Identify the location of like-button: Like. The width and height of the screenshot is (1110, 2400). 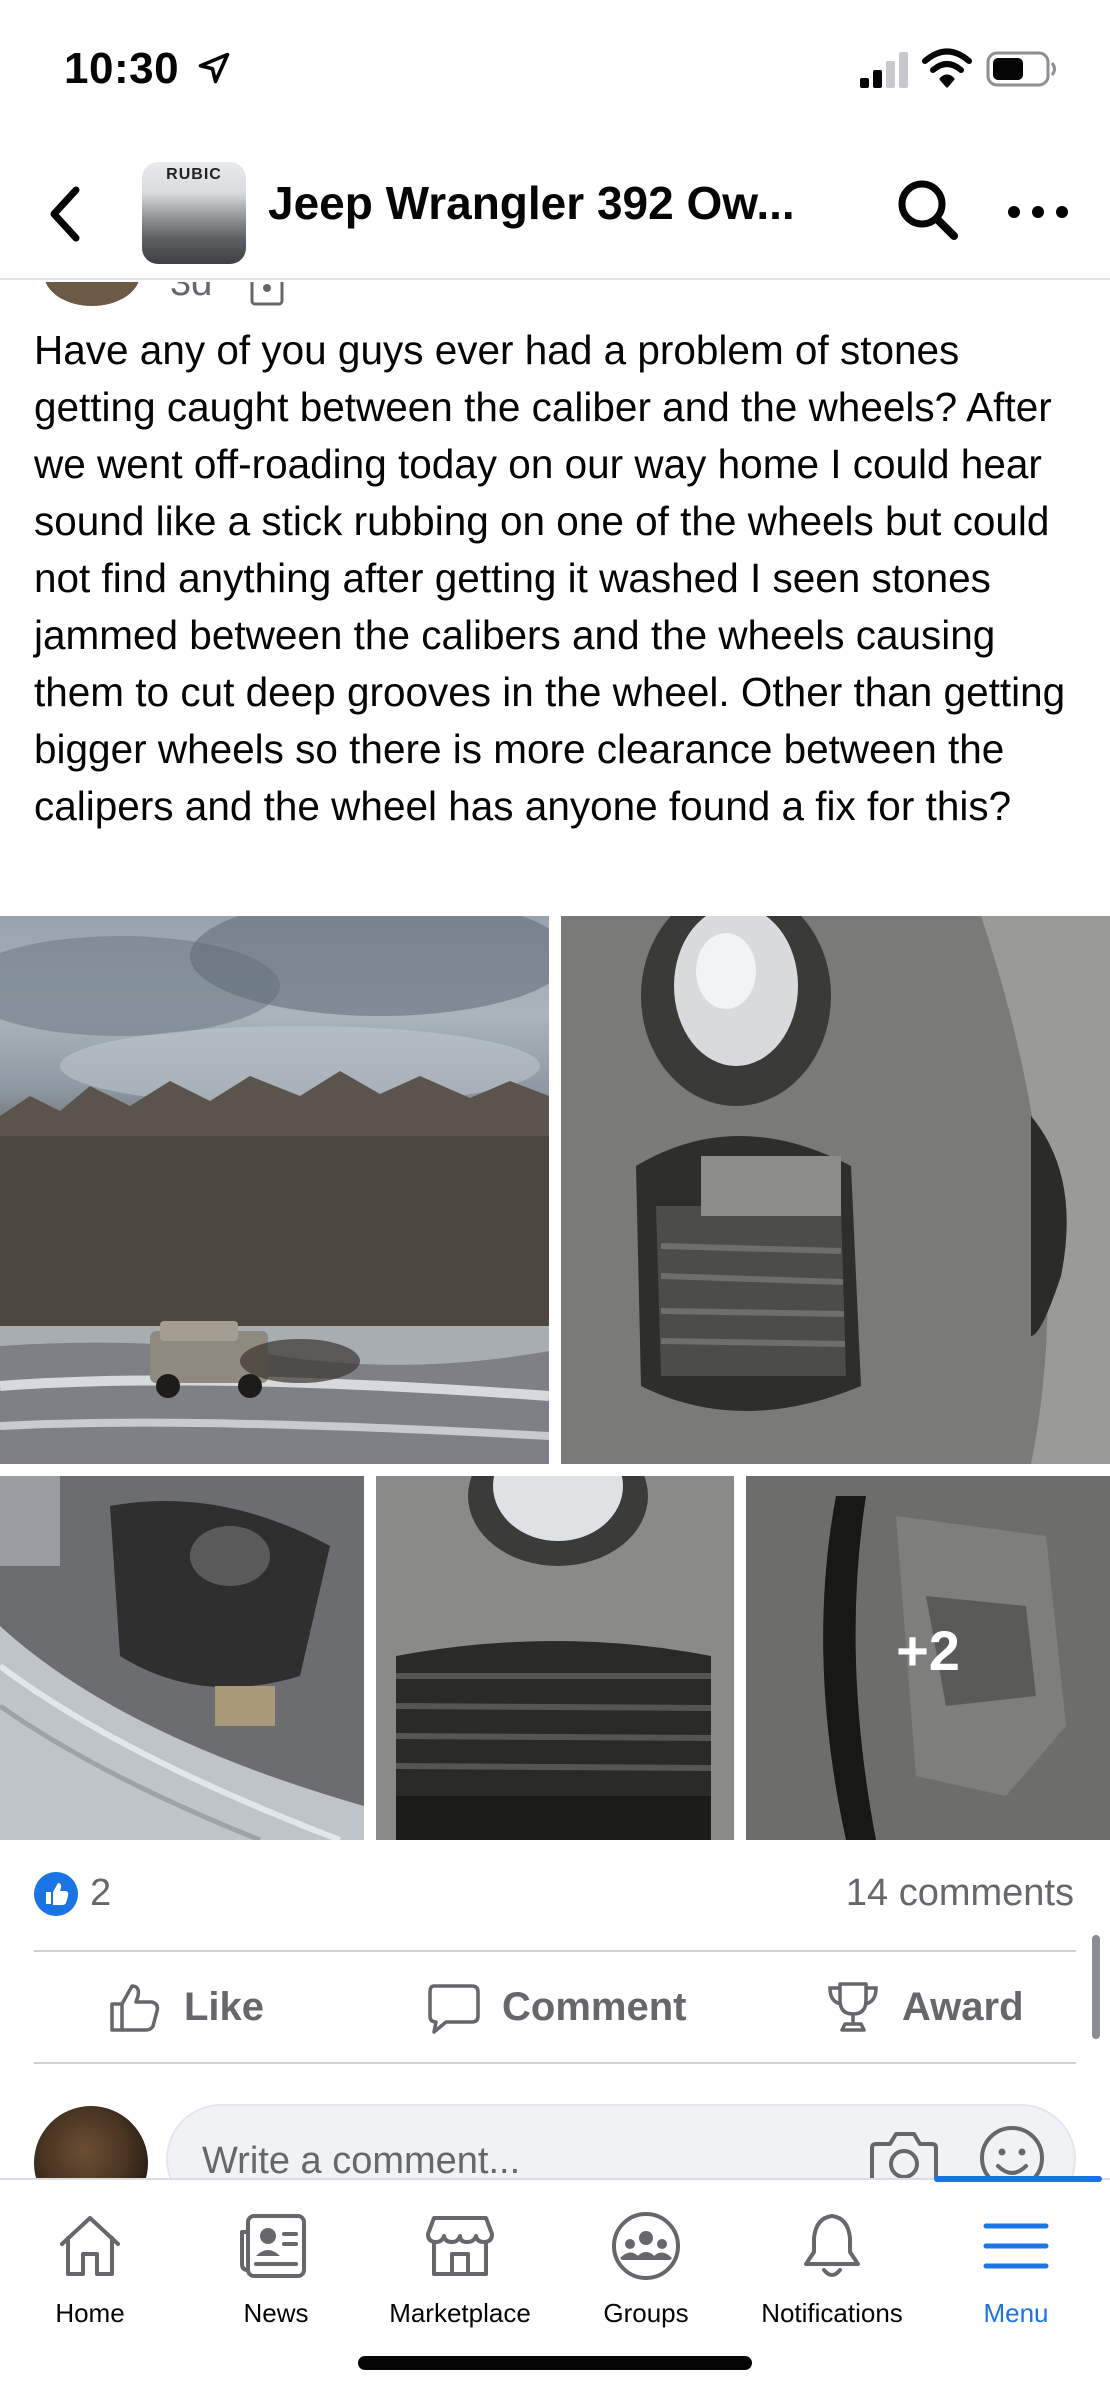
(185, 2007).